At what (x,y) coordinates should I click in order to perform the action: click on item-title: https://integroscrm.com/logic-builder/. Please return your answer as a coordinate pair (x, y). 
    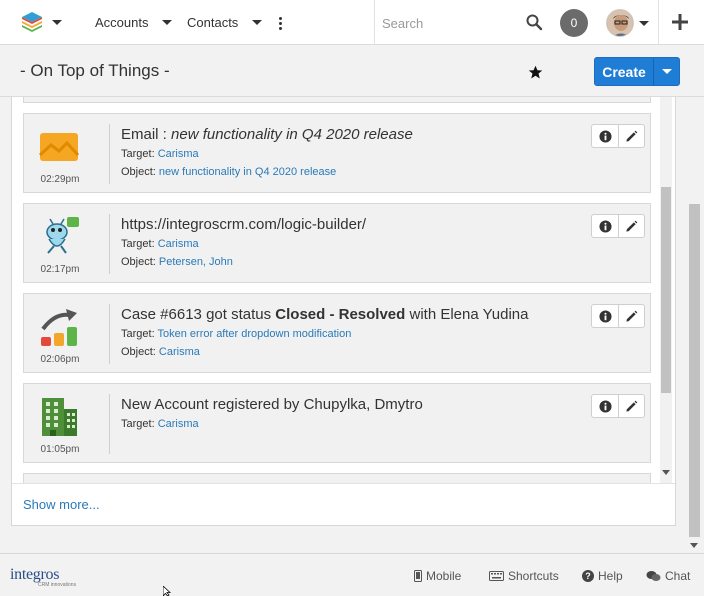
    Looking at the image, I should click on (244, 224).